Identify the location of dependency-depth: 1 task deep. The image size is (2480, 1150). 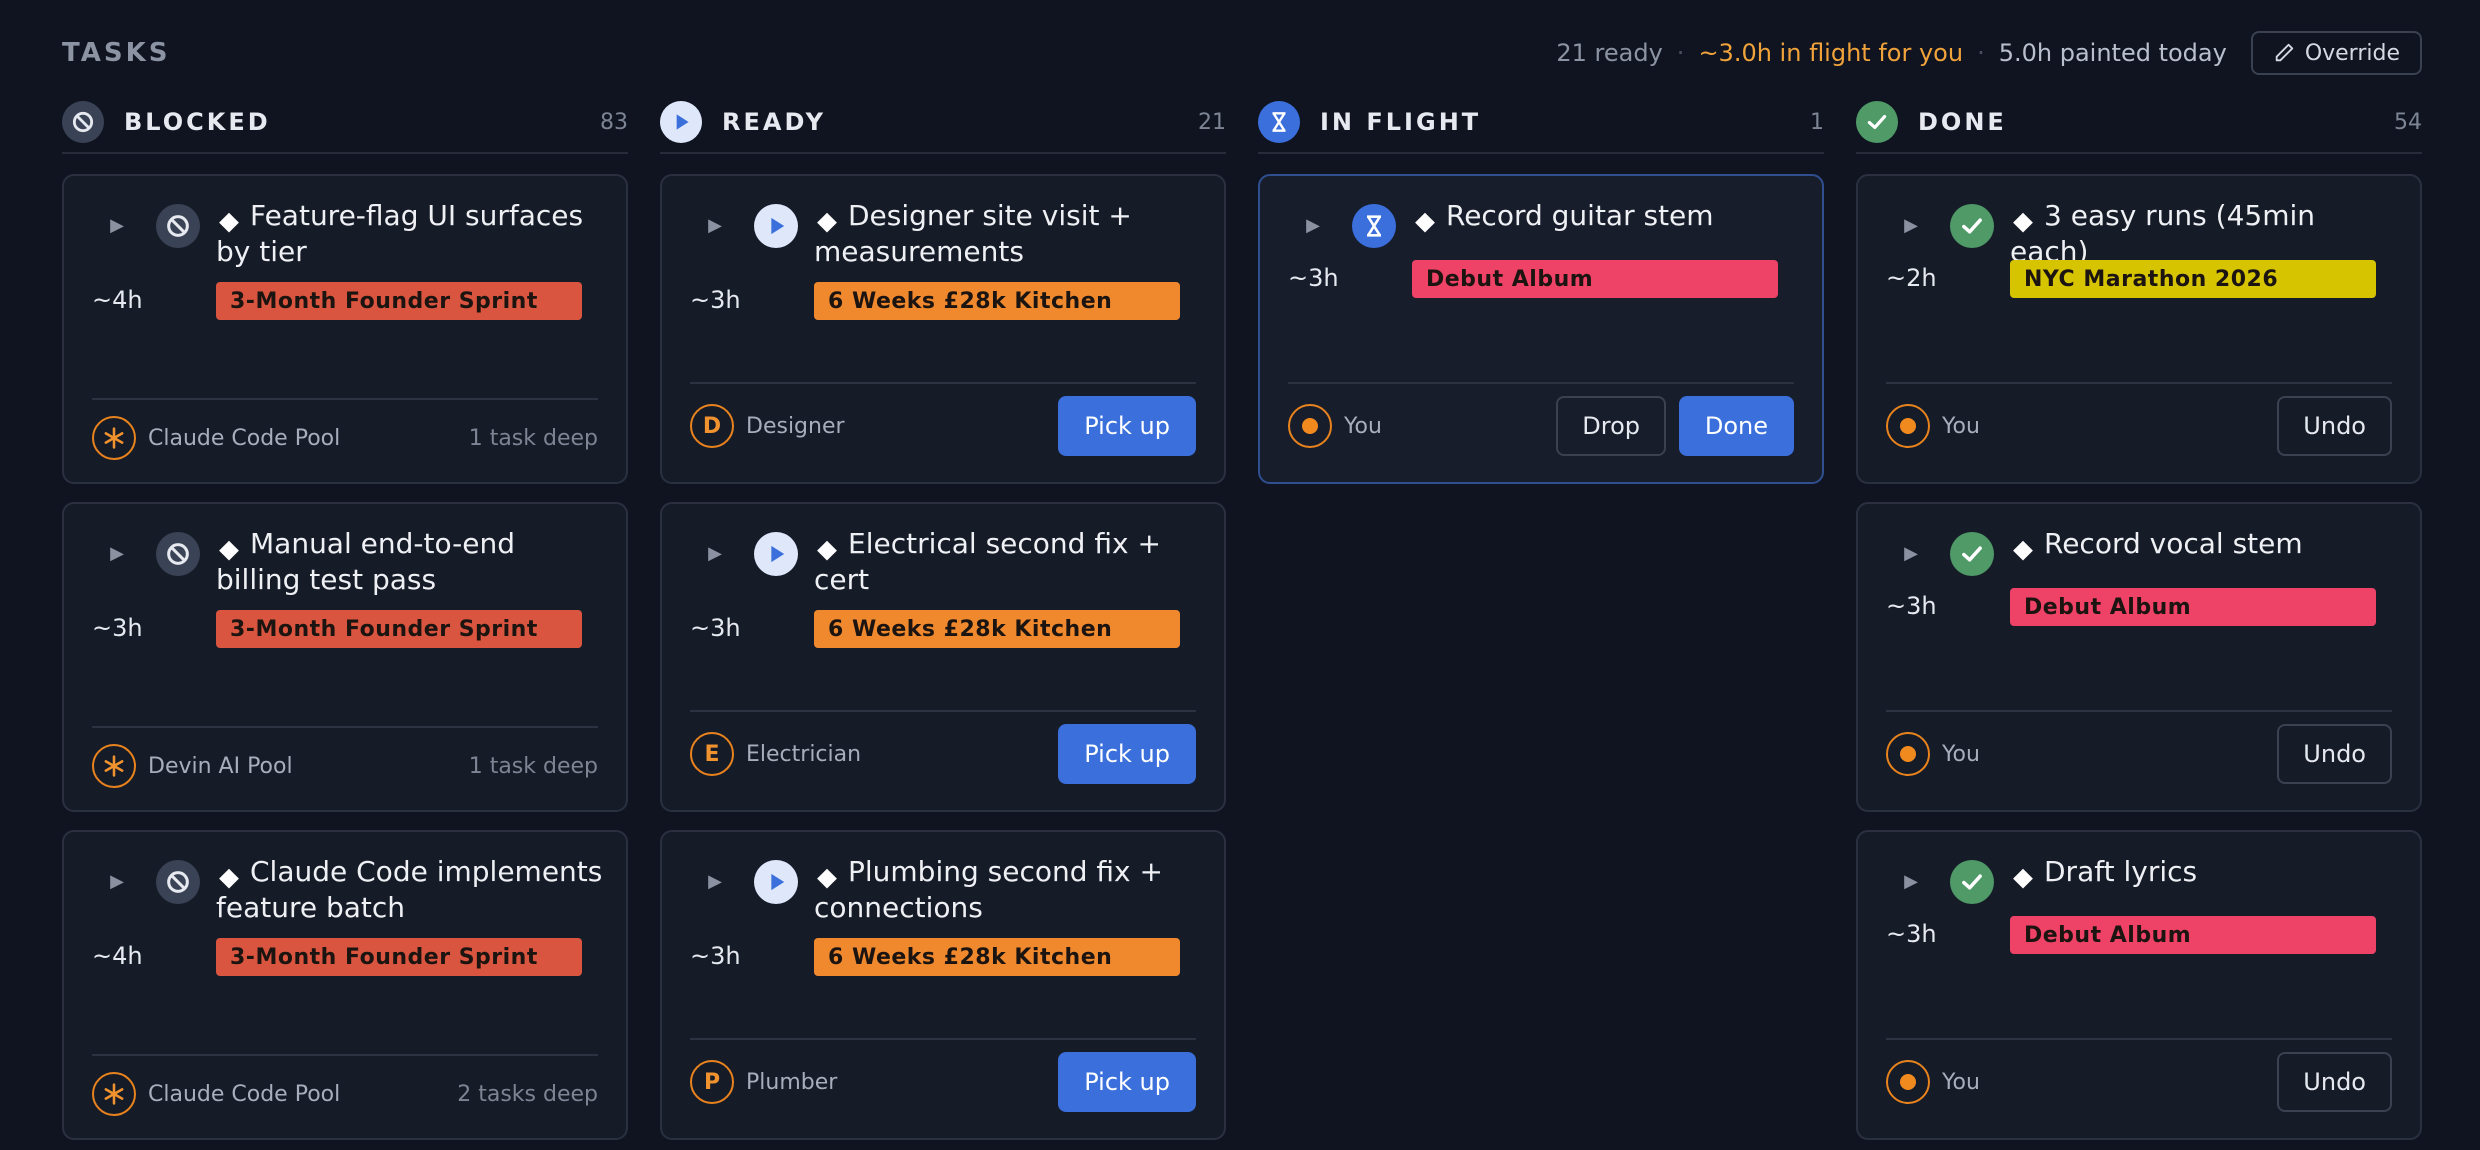
(533, 766).